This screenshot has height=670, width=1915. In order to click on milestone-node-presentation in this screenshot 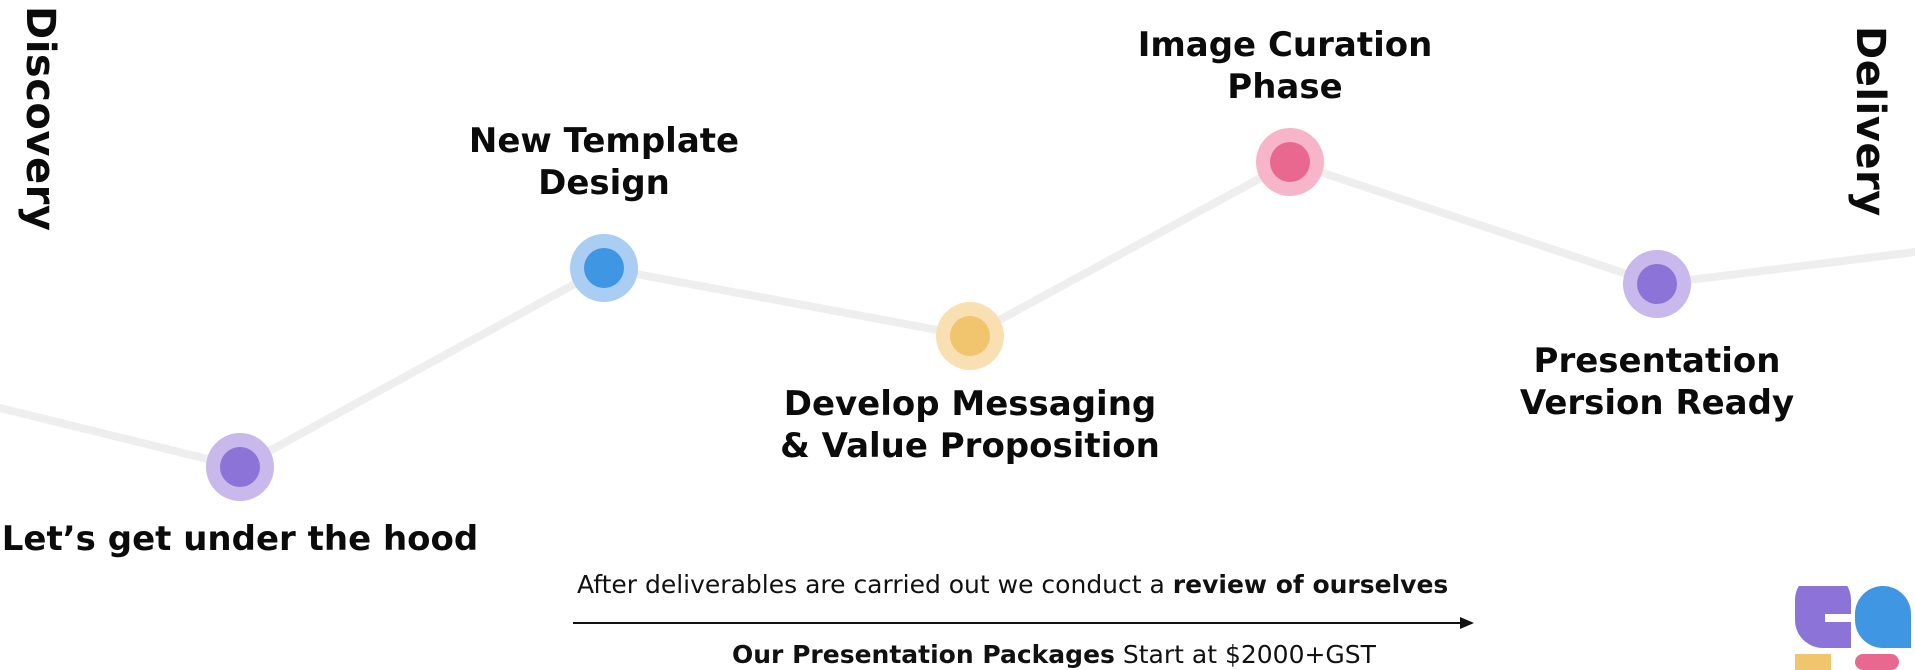, I will do `click(1657, 284)`.